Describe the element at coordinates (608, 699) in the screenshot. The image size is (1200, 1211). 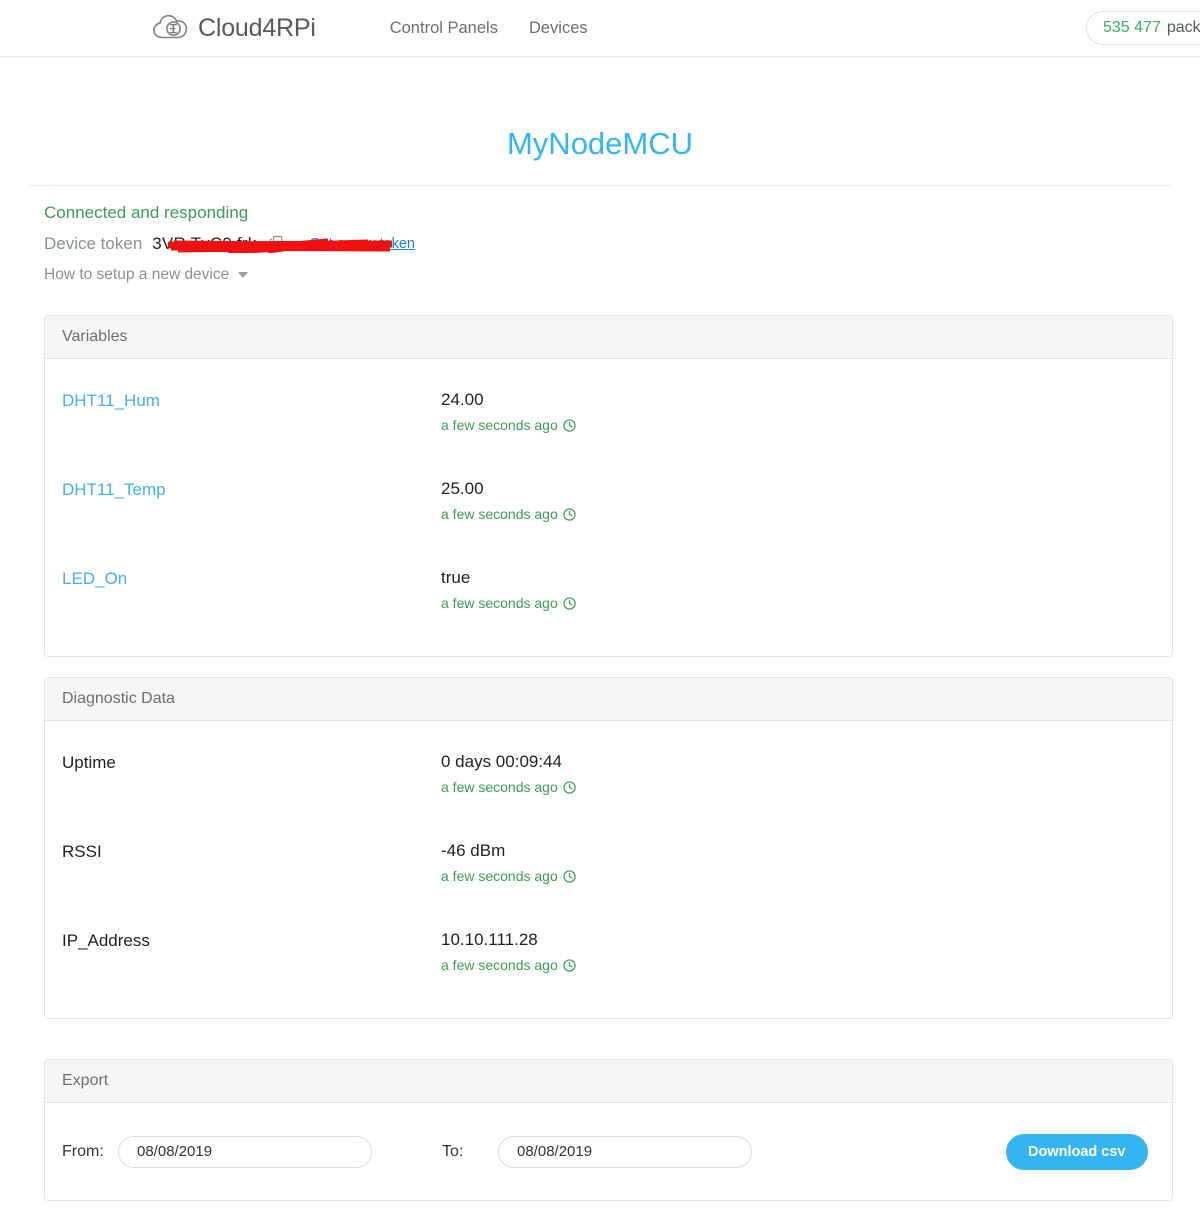
I see `diagnostic-card-header: Diagnostic Data` at that location.